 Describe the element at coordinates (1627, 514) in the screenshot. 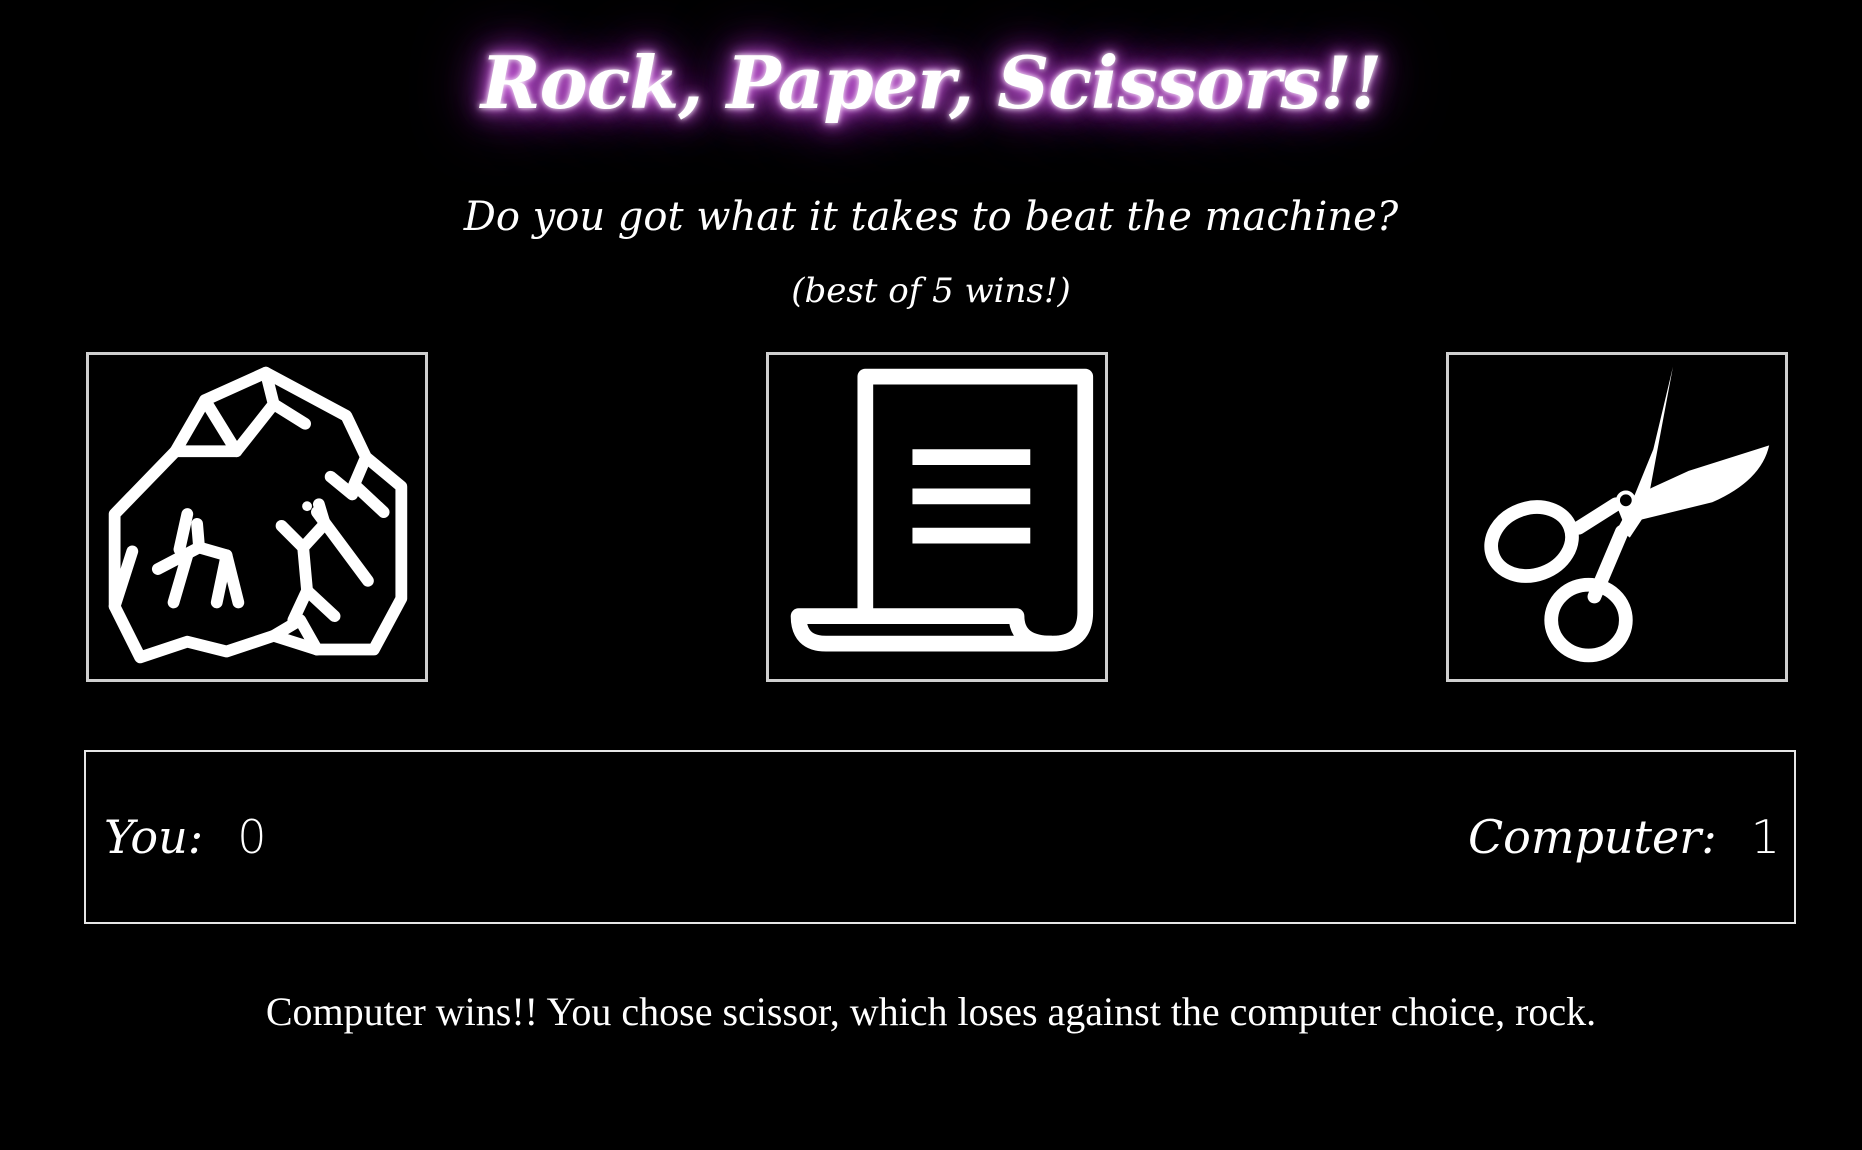

I see `scissors-icon` at that location.